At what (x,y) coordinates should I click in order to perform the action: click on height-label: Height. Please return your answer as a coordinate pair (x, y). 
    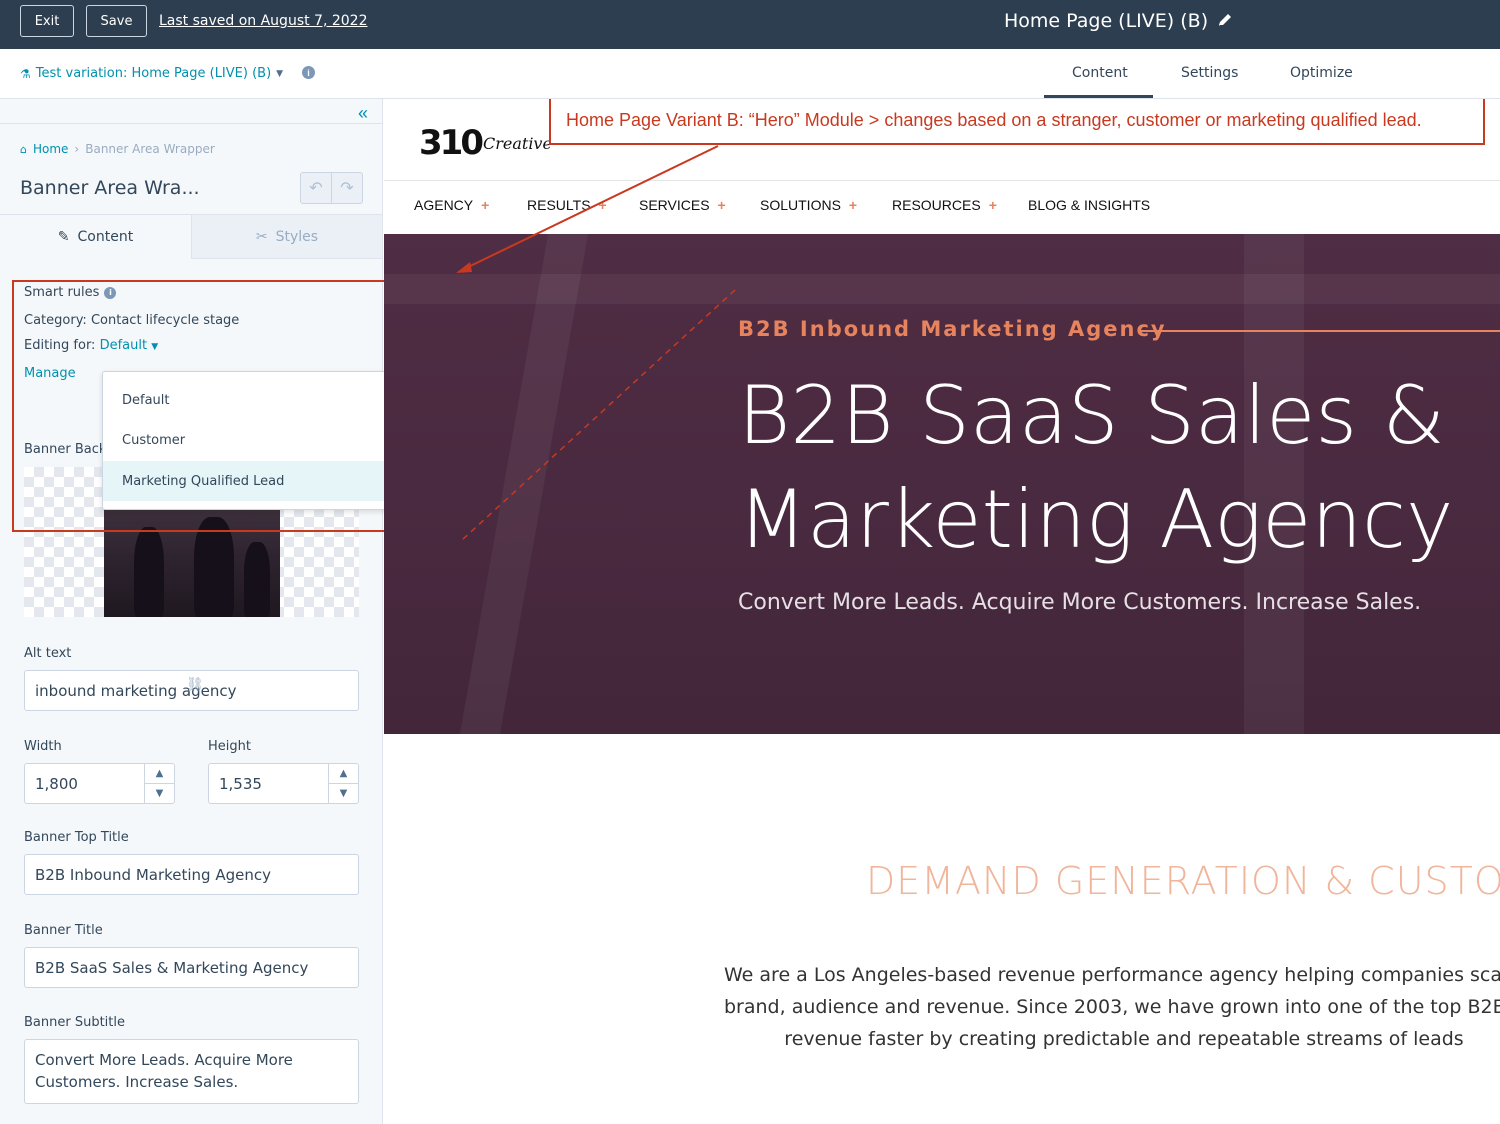
    Looking at the image, I should click on (229, 746).